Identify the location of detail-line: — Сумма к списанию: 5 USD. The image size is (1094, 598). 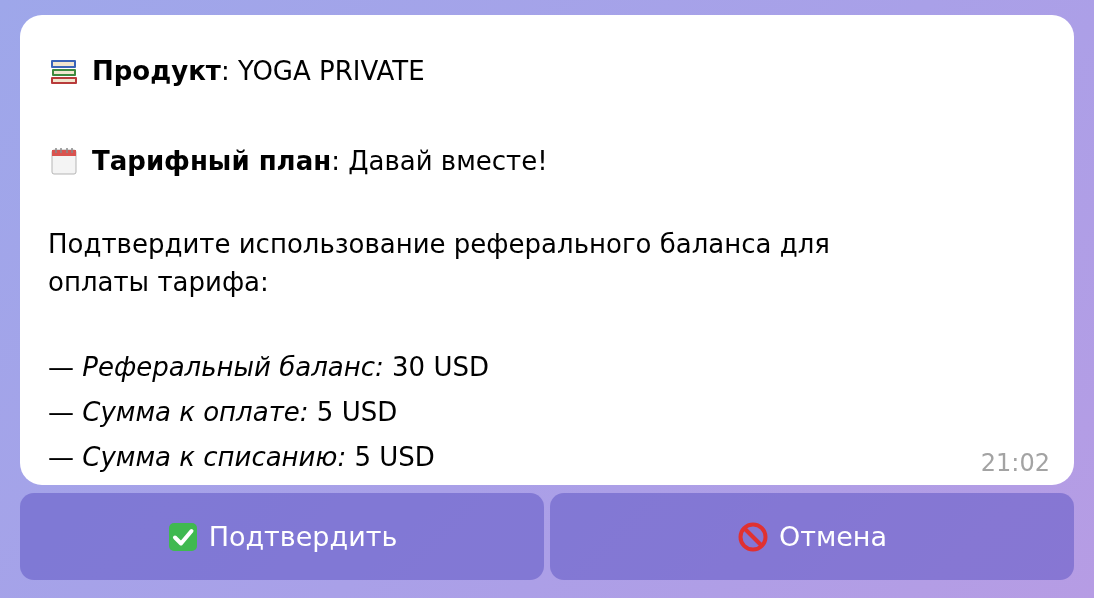
(241, 457).